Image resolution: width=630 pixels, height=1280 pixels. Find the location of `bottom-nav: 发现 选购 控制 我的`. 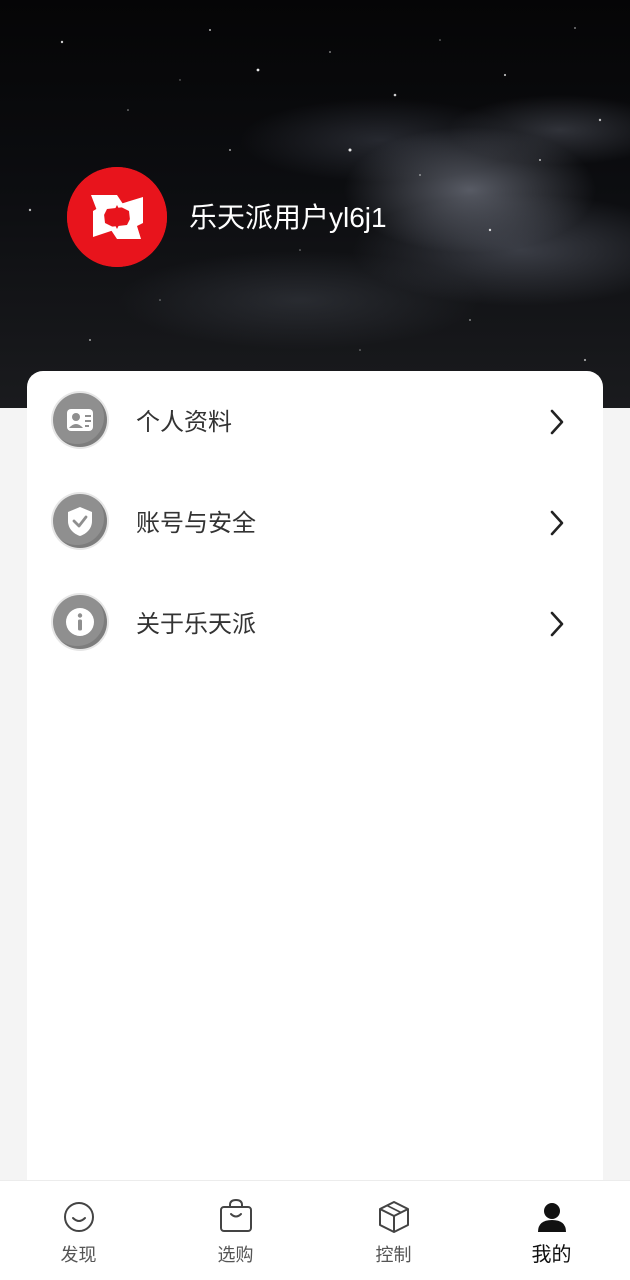

bottom-nav: 发现 选购 控制 我的 is located at coordinates (315, 1230).